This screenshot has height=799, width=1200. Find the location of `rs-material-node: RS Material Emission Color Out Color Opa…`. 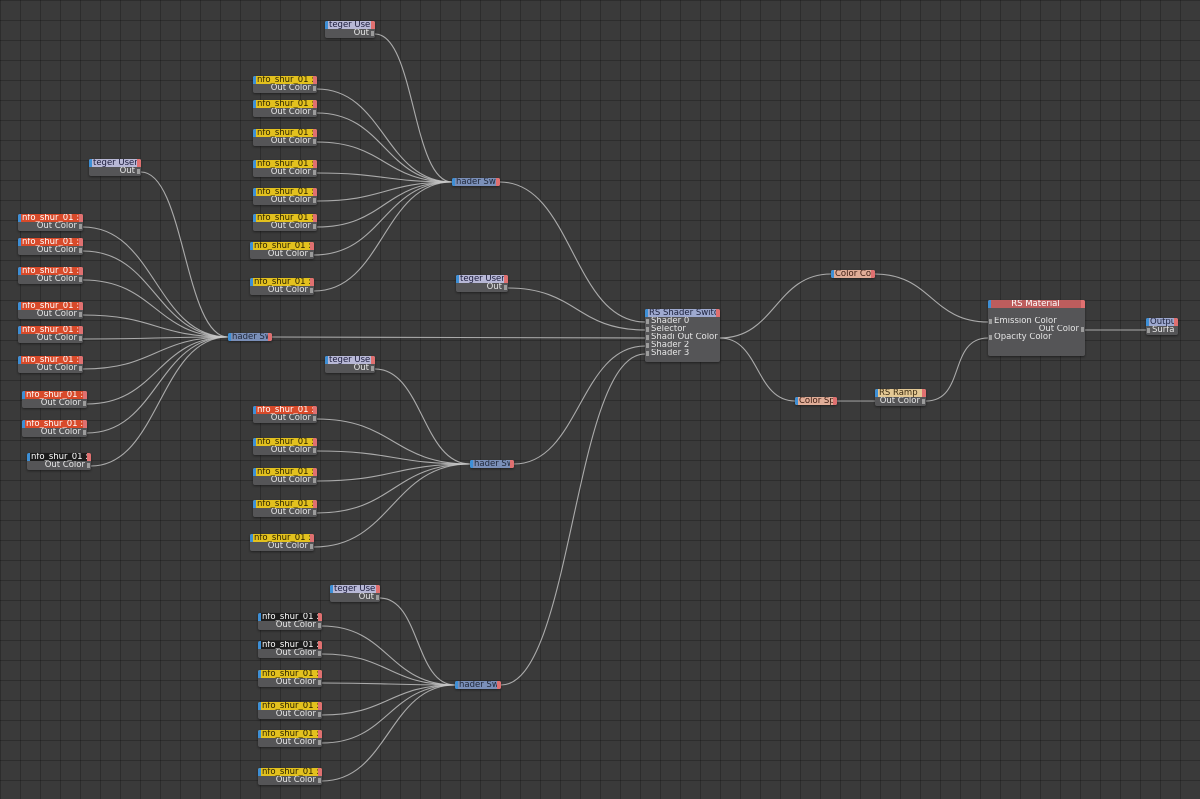

rs-material-node: RS Material Emission Color Out Color Opa… is located at coordinates (1036, 328).